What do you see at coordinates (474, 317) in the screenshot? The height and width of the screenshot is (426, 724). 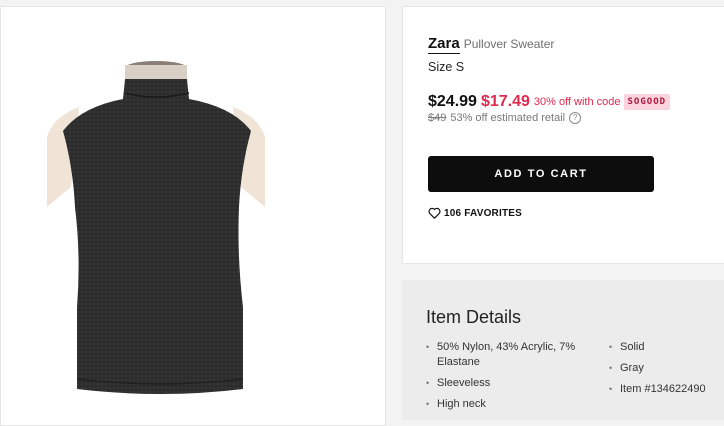 I see `item-details-title: Item Details` at bounding box center [474, 317].